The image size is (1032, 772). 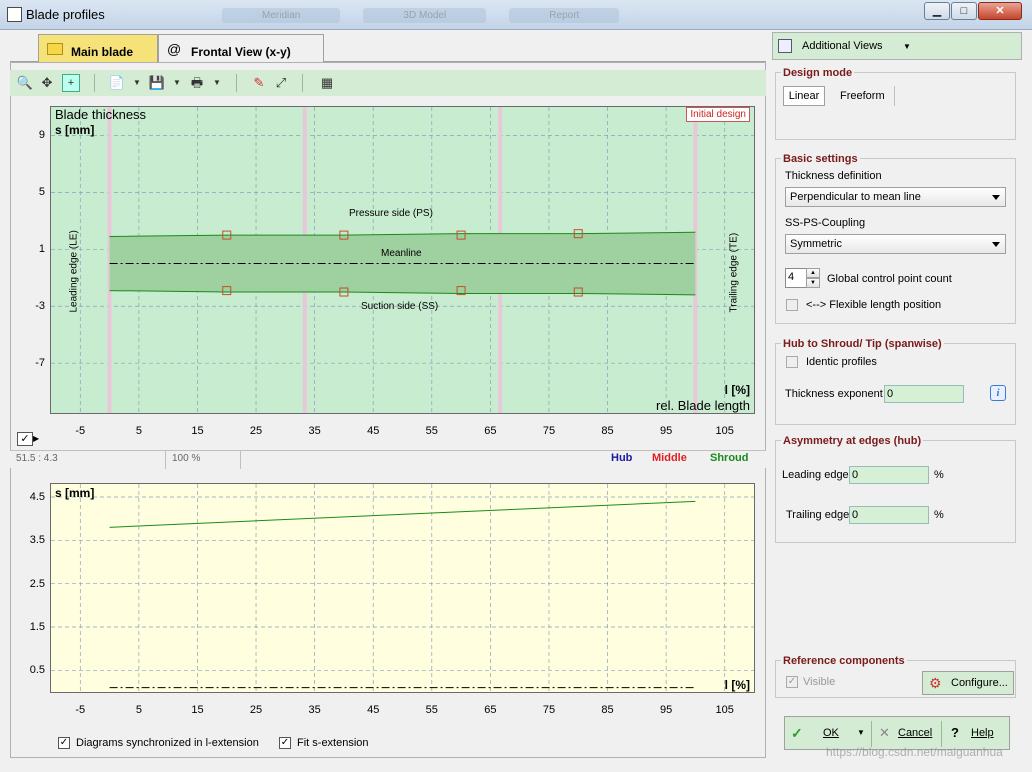 What do you see at coordinates (327, 83) in the screenshot?
I see `palette-icon: ▦` at bounding box center [327, 83].